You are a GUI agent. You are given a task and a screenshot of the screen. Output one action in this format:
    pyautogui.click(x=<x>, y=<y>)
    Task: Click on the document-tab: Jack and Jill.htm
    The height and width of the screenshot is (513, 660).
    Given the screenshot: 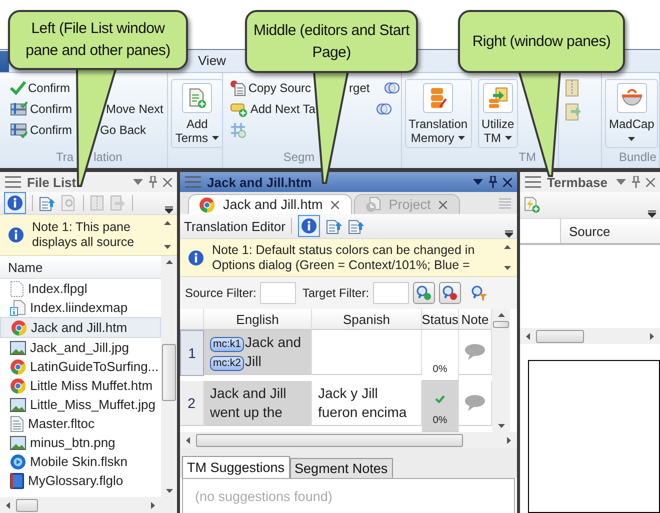 What is the action you would take?
    pyautogui.click(x=270, y=204)
    